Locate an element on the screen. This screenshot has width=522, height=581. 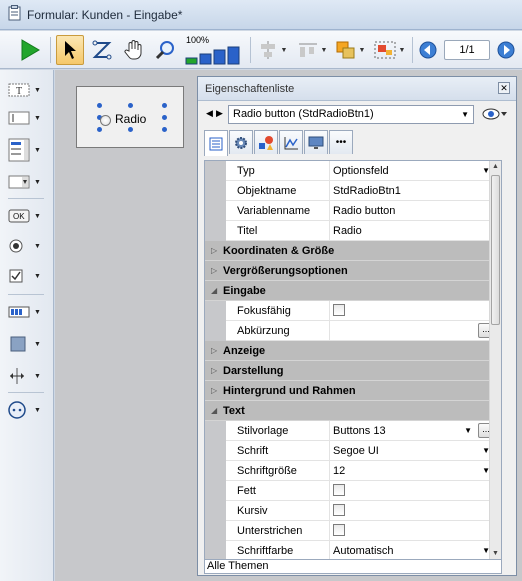
checkbox-tool-button: ▼ is located at coordinates (29, 276).